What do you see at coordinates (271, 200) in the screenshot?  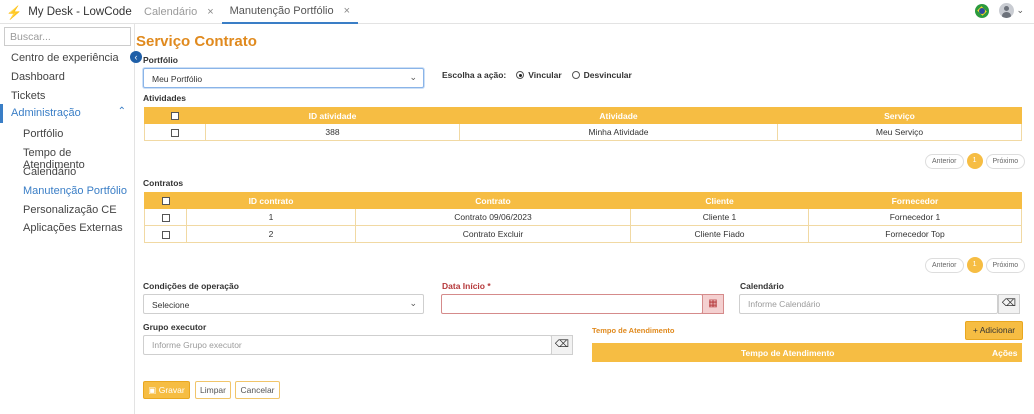 I see `column-header: ID contrato` at bounding box center [271, 200].